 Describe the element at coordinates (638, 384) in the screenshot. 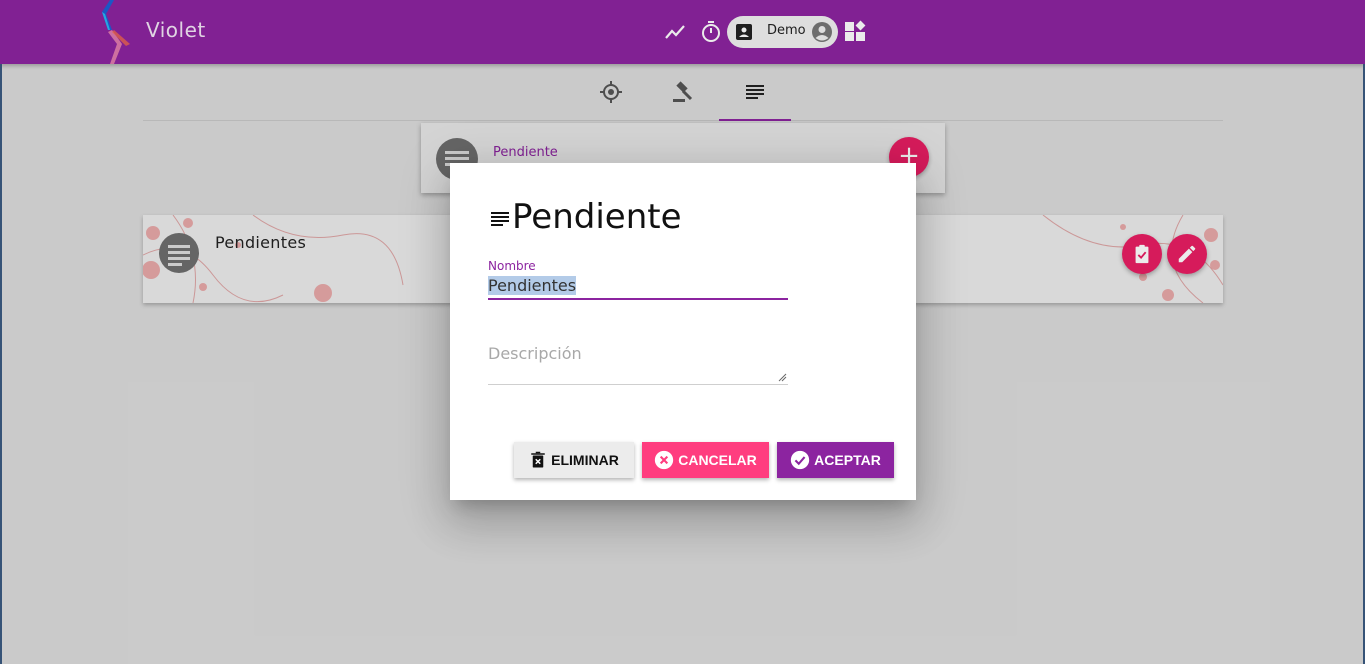

I see `description-field-underline` at that location.